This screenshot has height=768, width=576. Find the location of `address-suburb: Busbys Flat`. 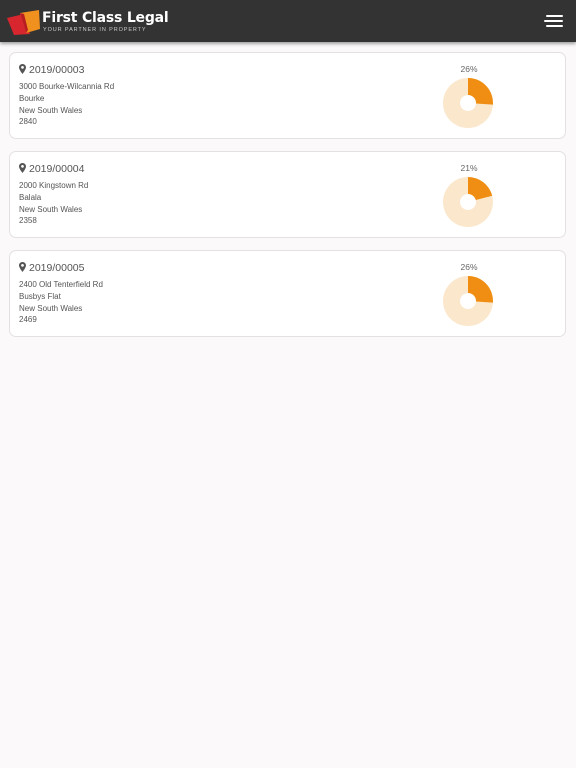

address-suburb: Busbys Flat is located at coordinates (40, 296).